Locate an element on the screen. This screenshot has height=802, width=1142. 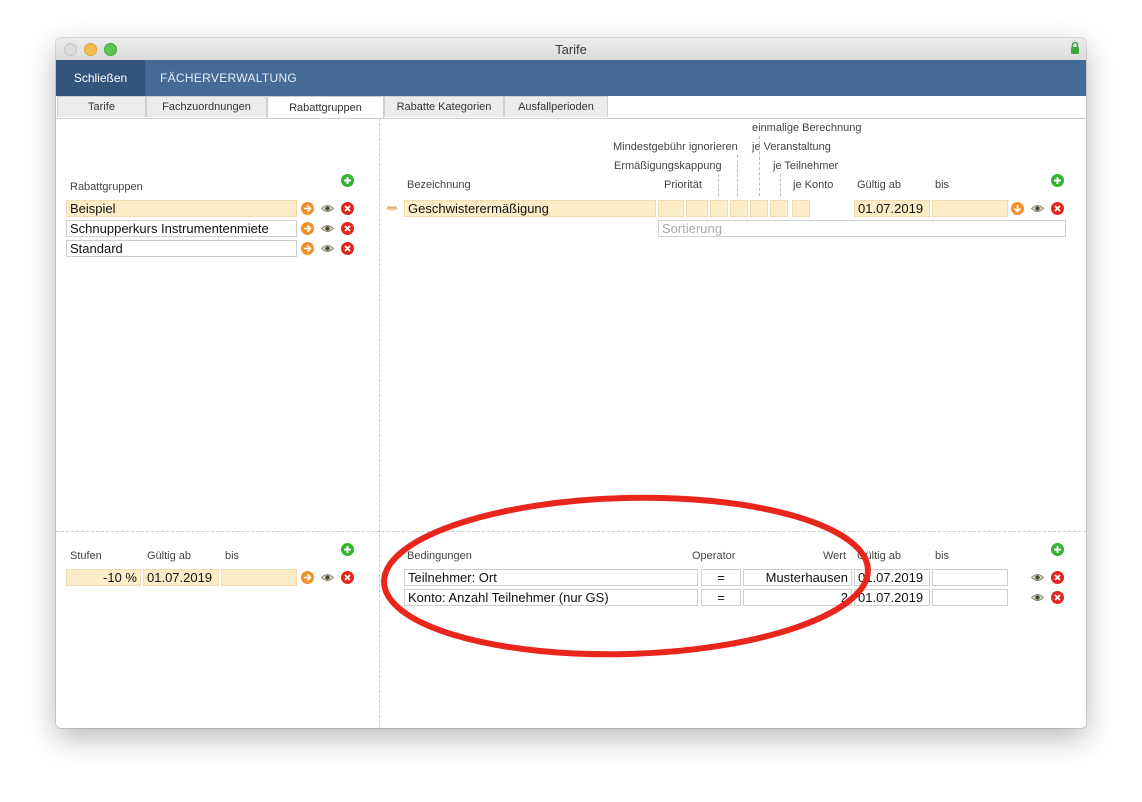
add-rabattgruppe-icon is located at coordinates (347, 180).